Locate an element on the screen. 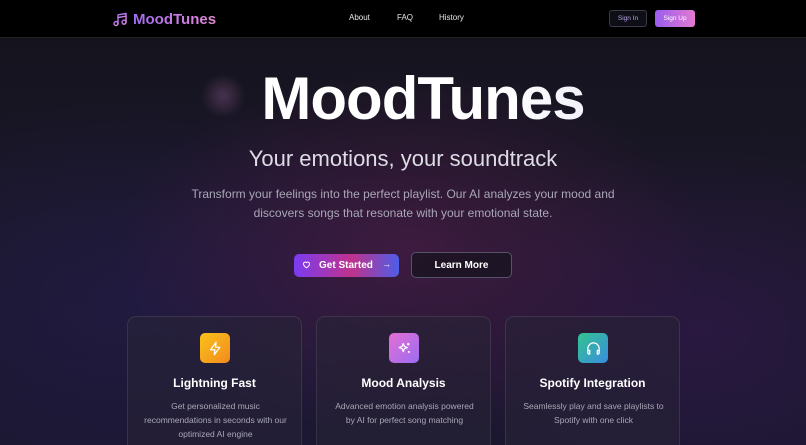 This screenshot has width=806, height=445. sparkles-icon is located at coordinates (404, 347).